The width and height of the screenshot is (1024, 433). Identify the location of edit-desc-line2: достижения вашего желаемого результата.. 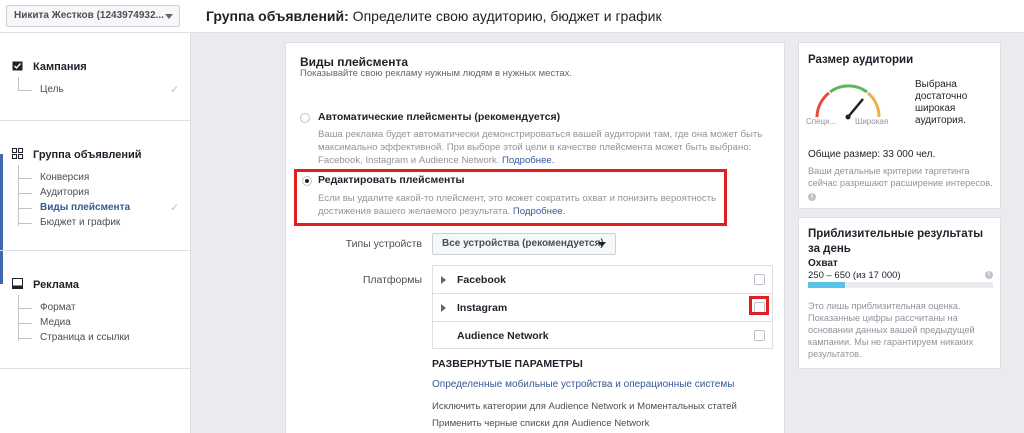
(414, 211).